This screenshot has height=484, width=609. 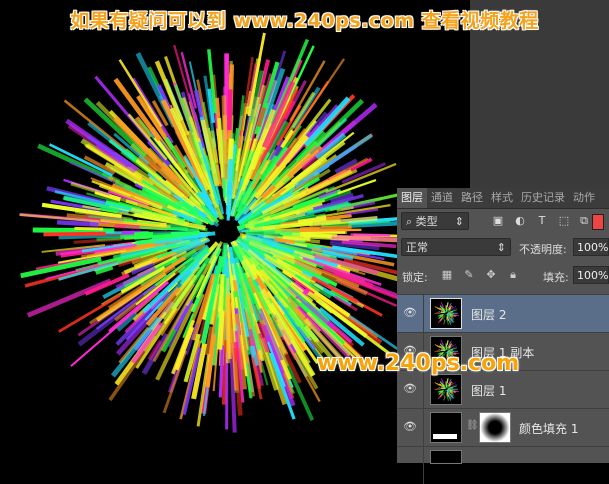 What do you see at coordinates (548, 428) in the screenshot?
I see `layer-name: 颜色填充 1` at bounding box center [548, 428].